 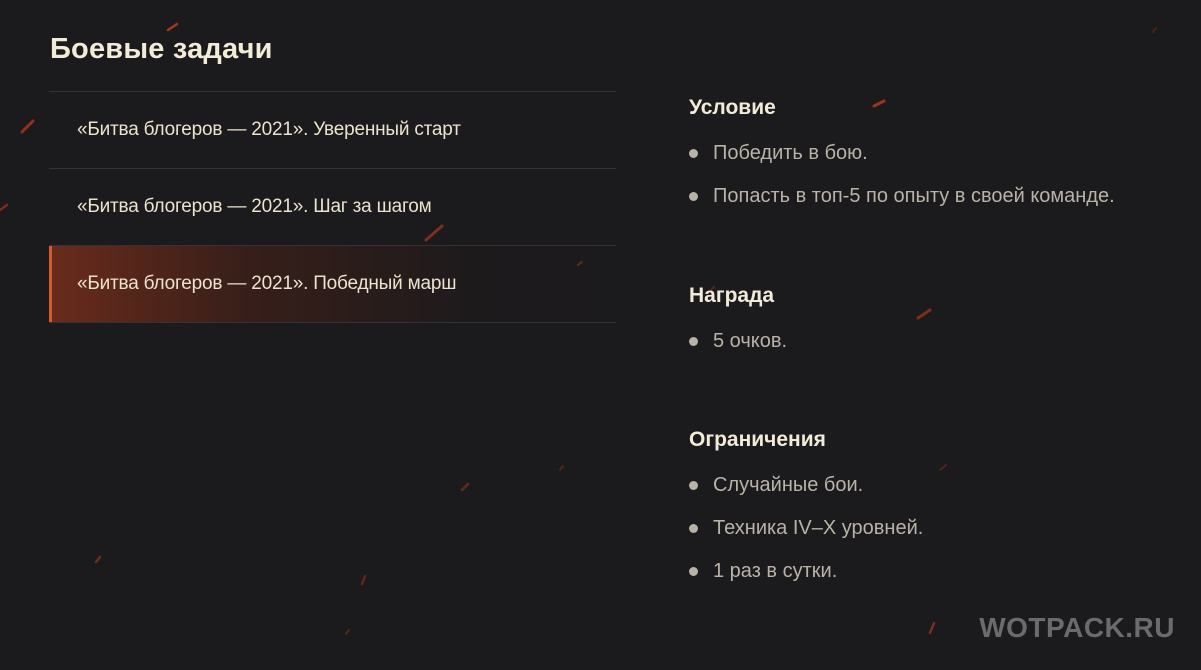 I want to click on list-item: 5 очков., so click(x=738, y=341).